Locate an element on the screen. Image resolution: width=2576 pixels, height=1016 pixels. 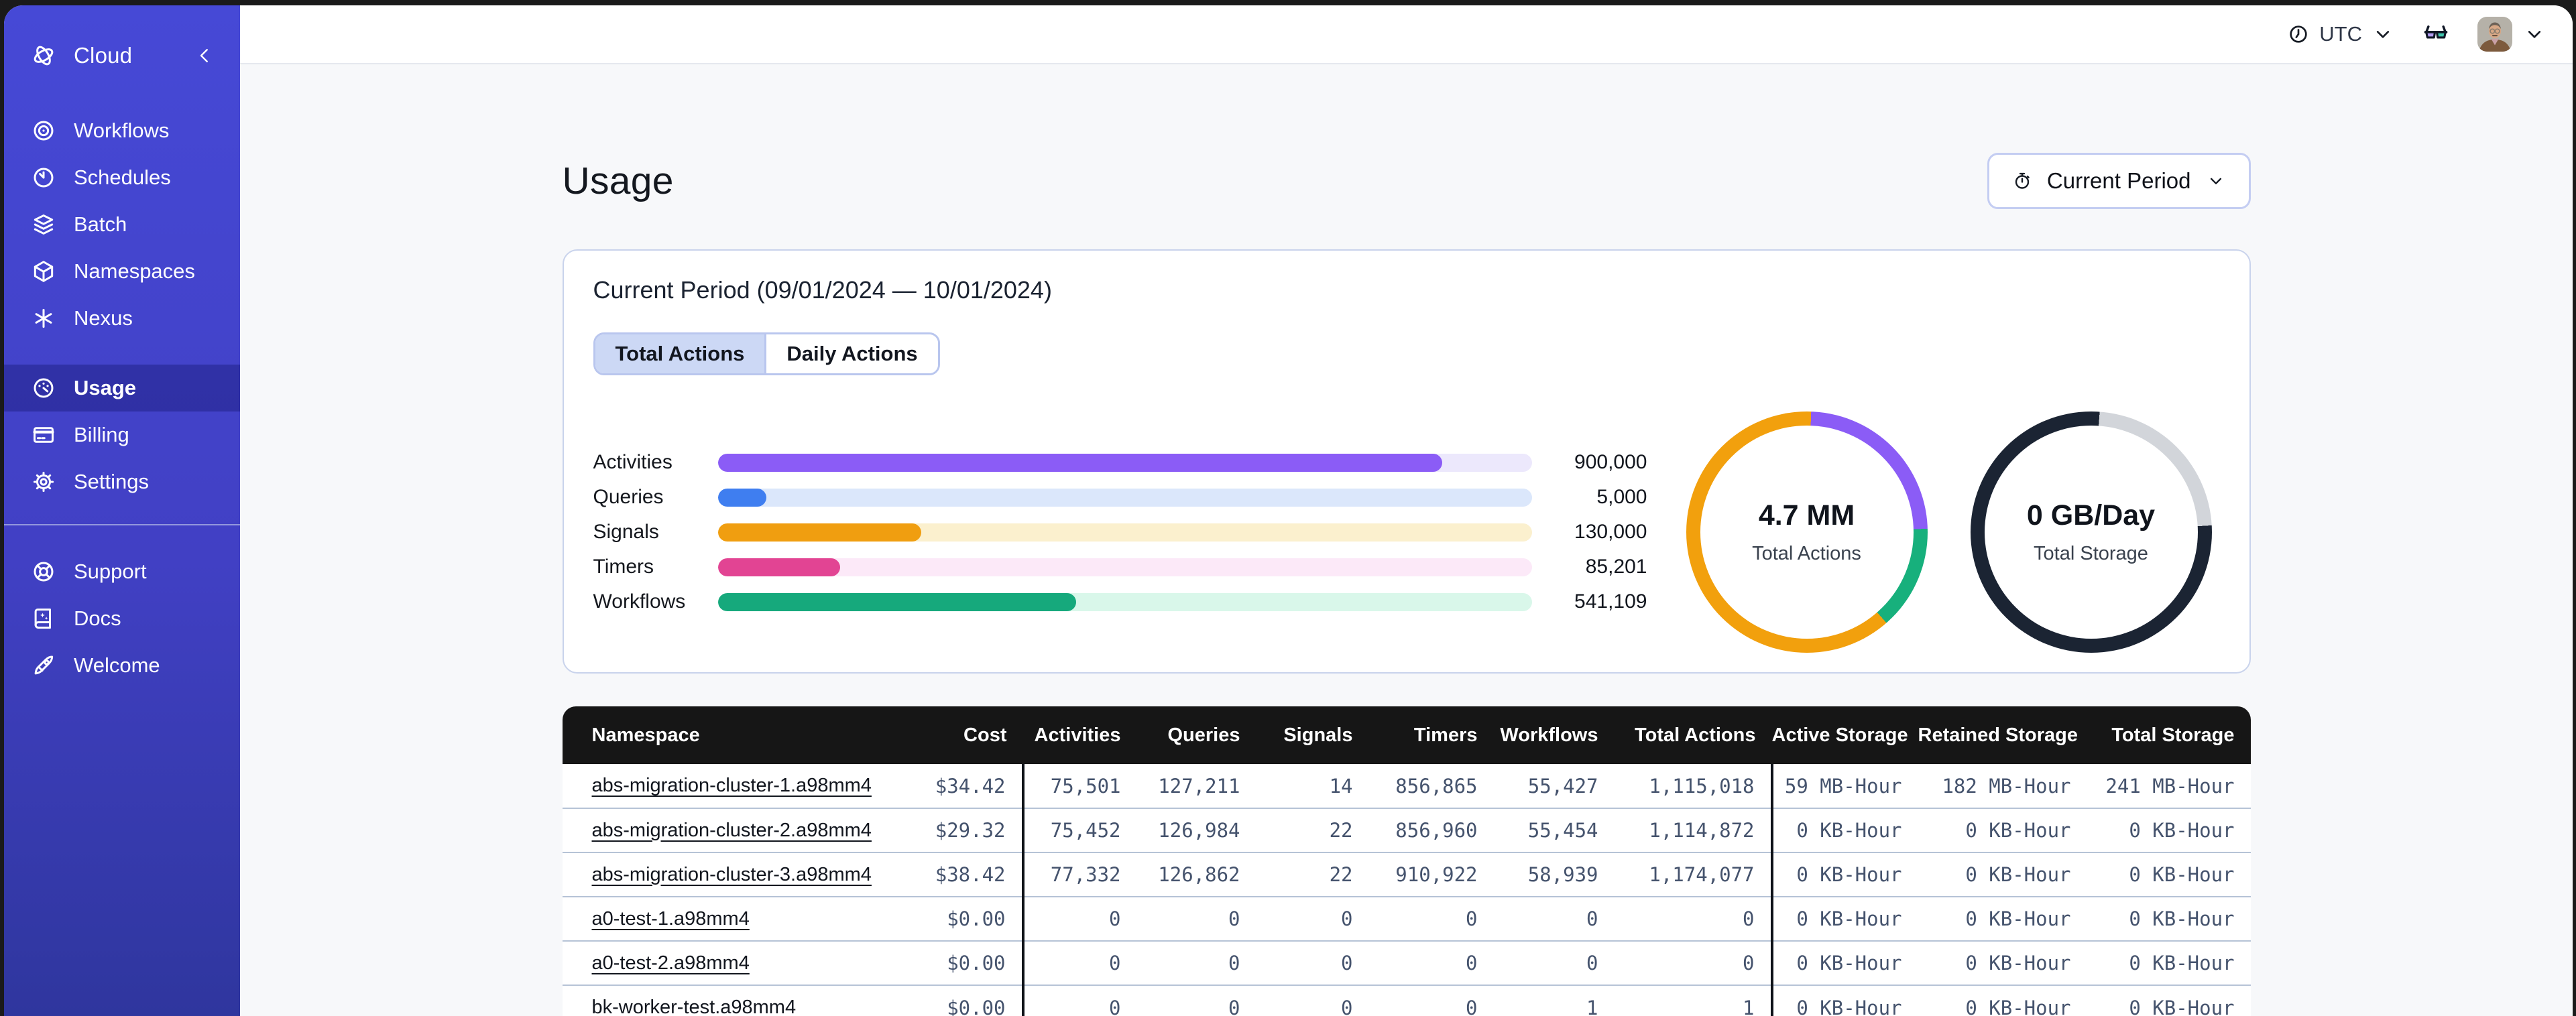
cell-active_storage: 0 KB-Hour is located at coordinates (1844, 962).